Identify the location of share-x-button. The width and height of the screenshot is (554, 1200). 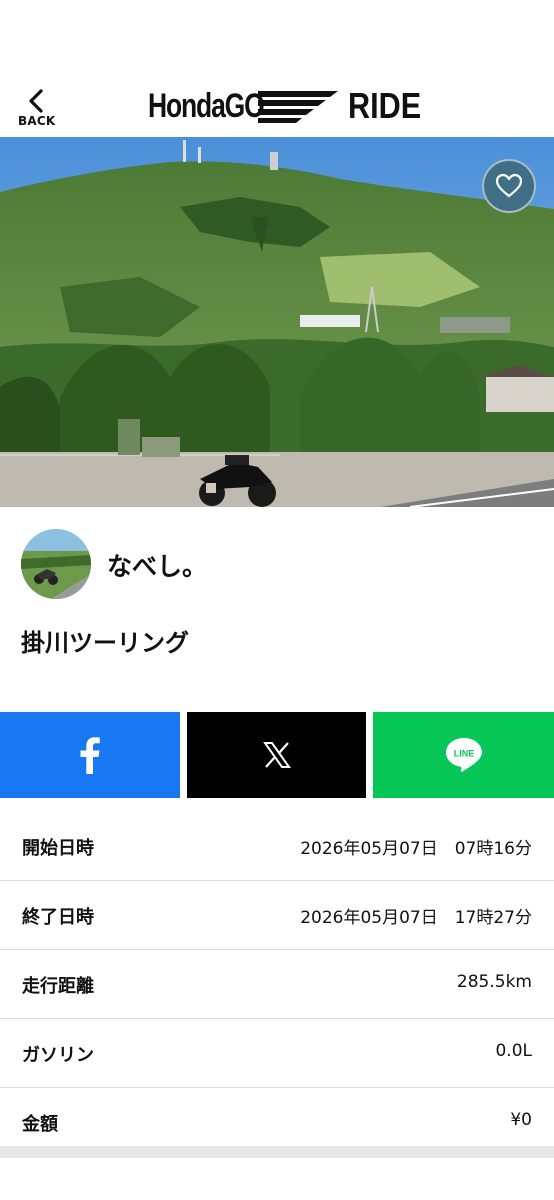
(276, 755).